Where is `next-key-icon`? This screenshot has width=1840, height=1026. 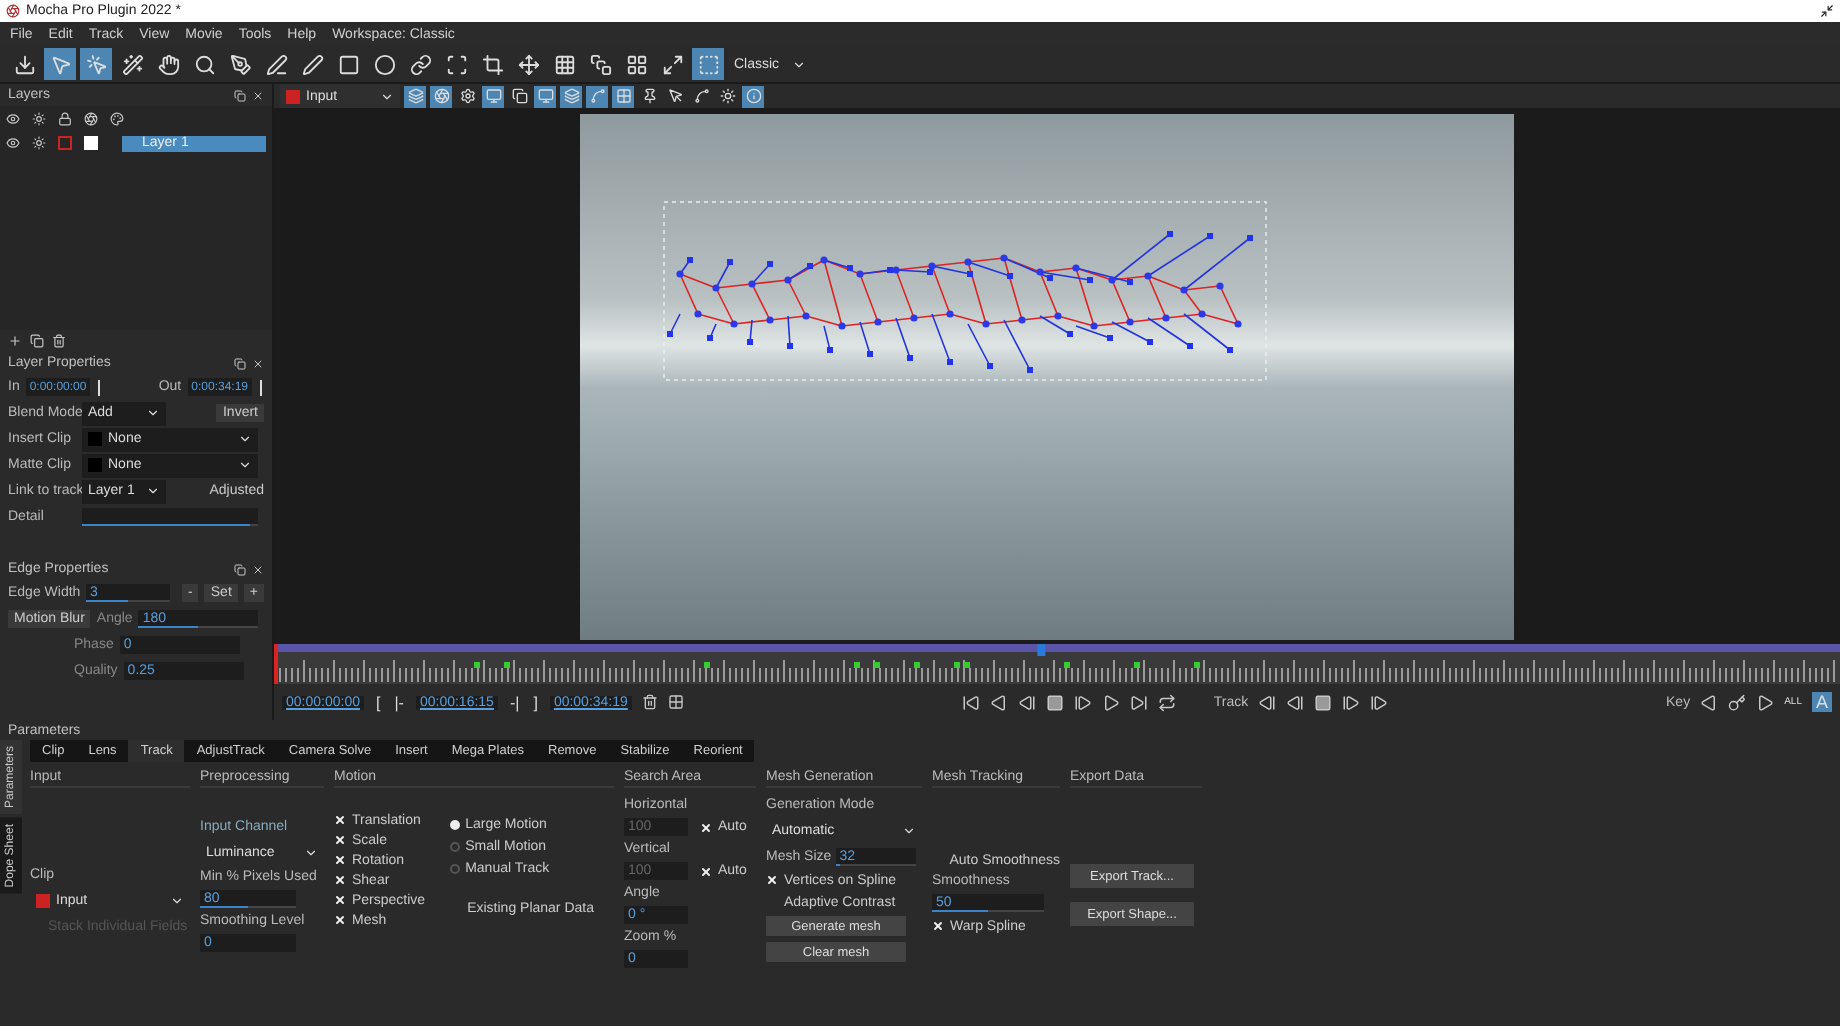
next-key-icon is located at coordinates (1765, 702).